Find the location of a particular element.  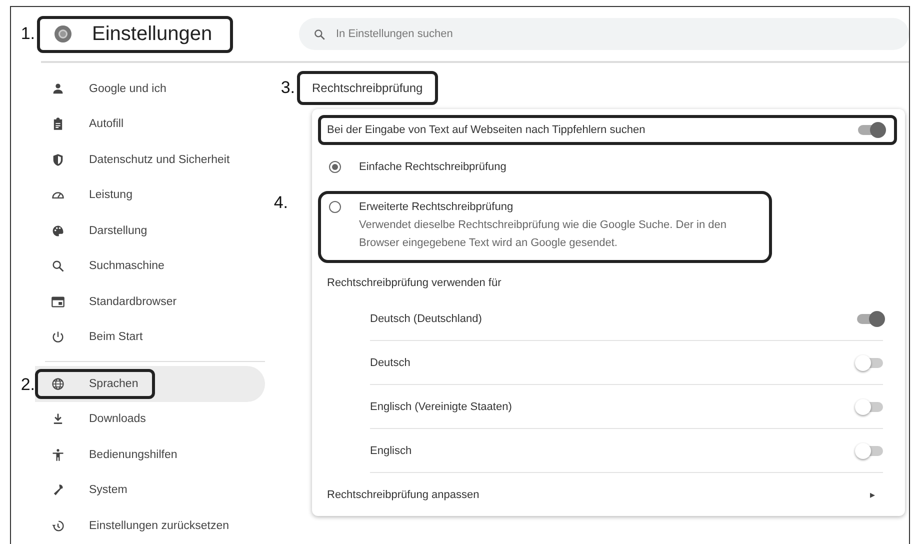

sidebar-item: Standardbrowser is located at coordinates (150, 302).